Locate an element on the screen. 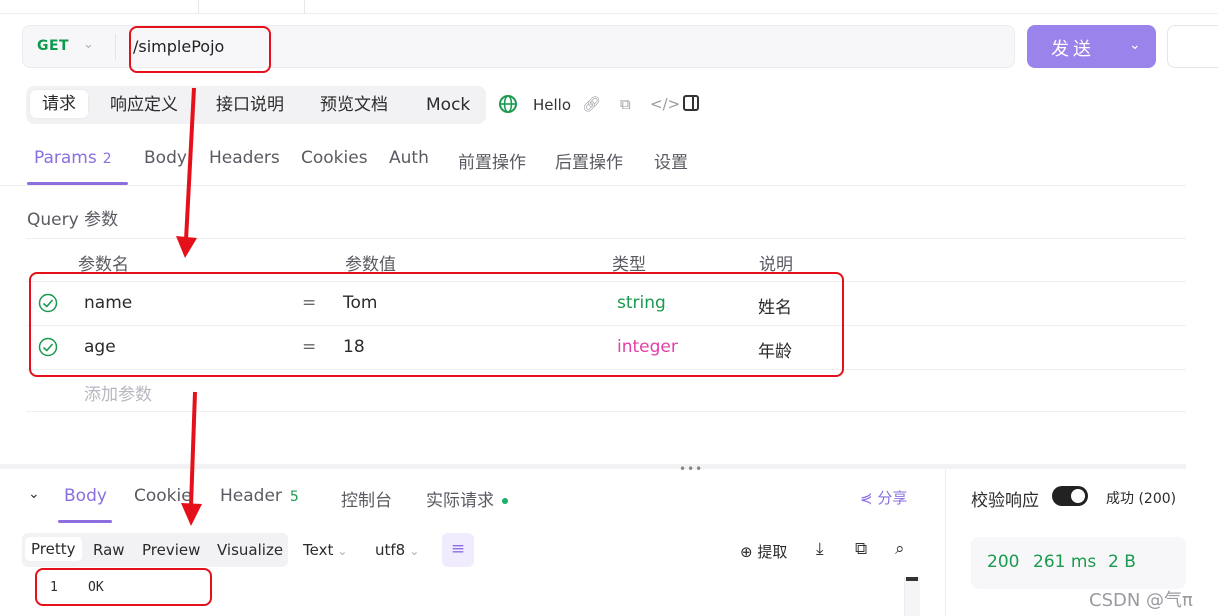  tab-mock: Mock is located at coordinates (448, 105).